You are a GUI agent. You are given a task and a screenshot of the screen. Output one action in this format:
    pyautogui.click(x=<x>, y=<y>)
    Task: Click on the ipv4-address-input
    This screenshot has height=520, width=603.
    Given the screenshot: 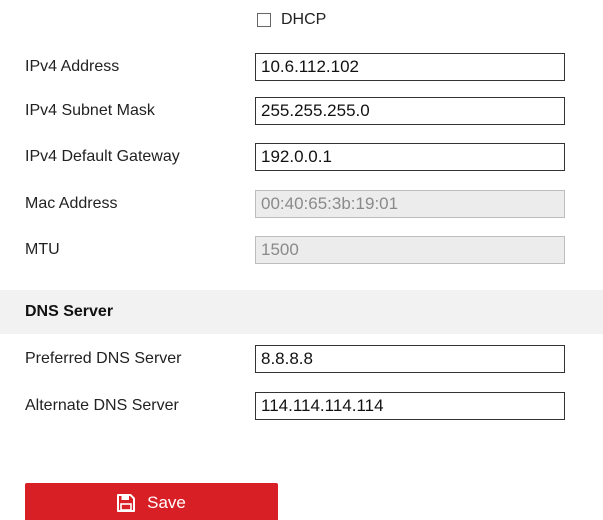 What is the action you would take?
    pyautogui.click(x=410, y=67)
    